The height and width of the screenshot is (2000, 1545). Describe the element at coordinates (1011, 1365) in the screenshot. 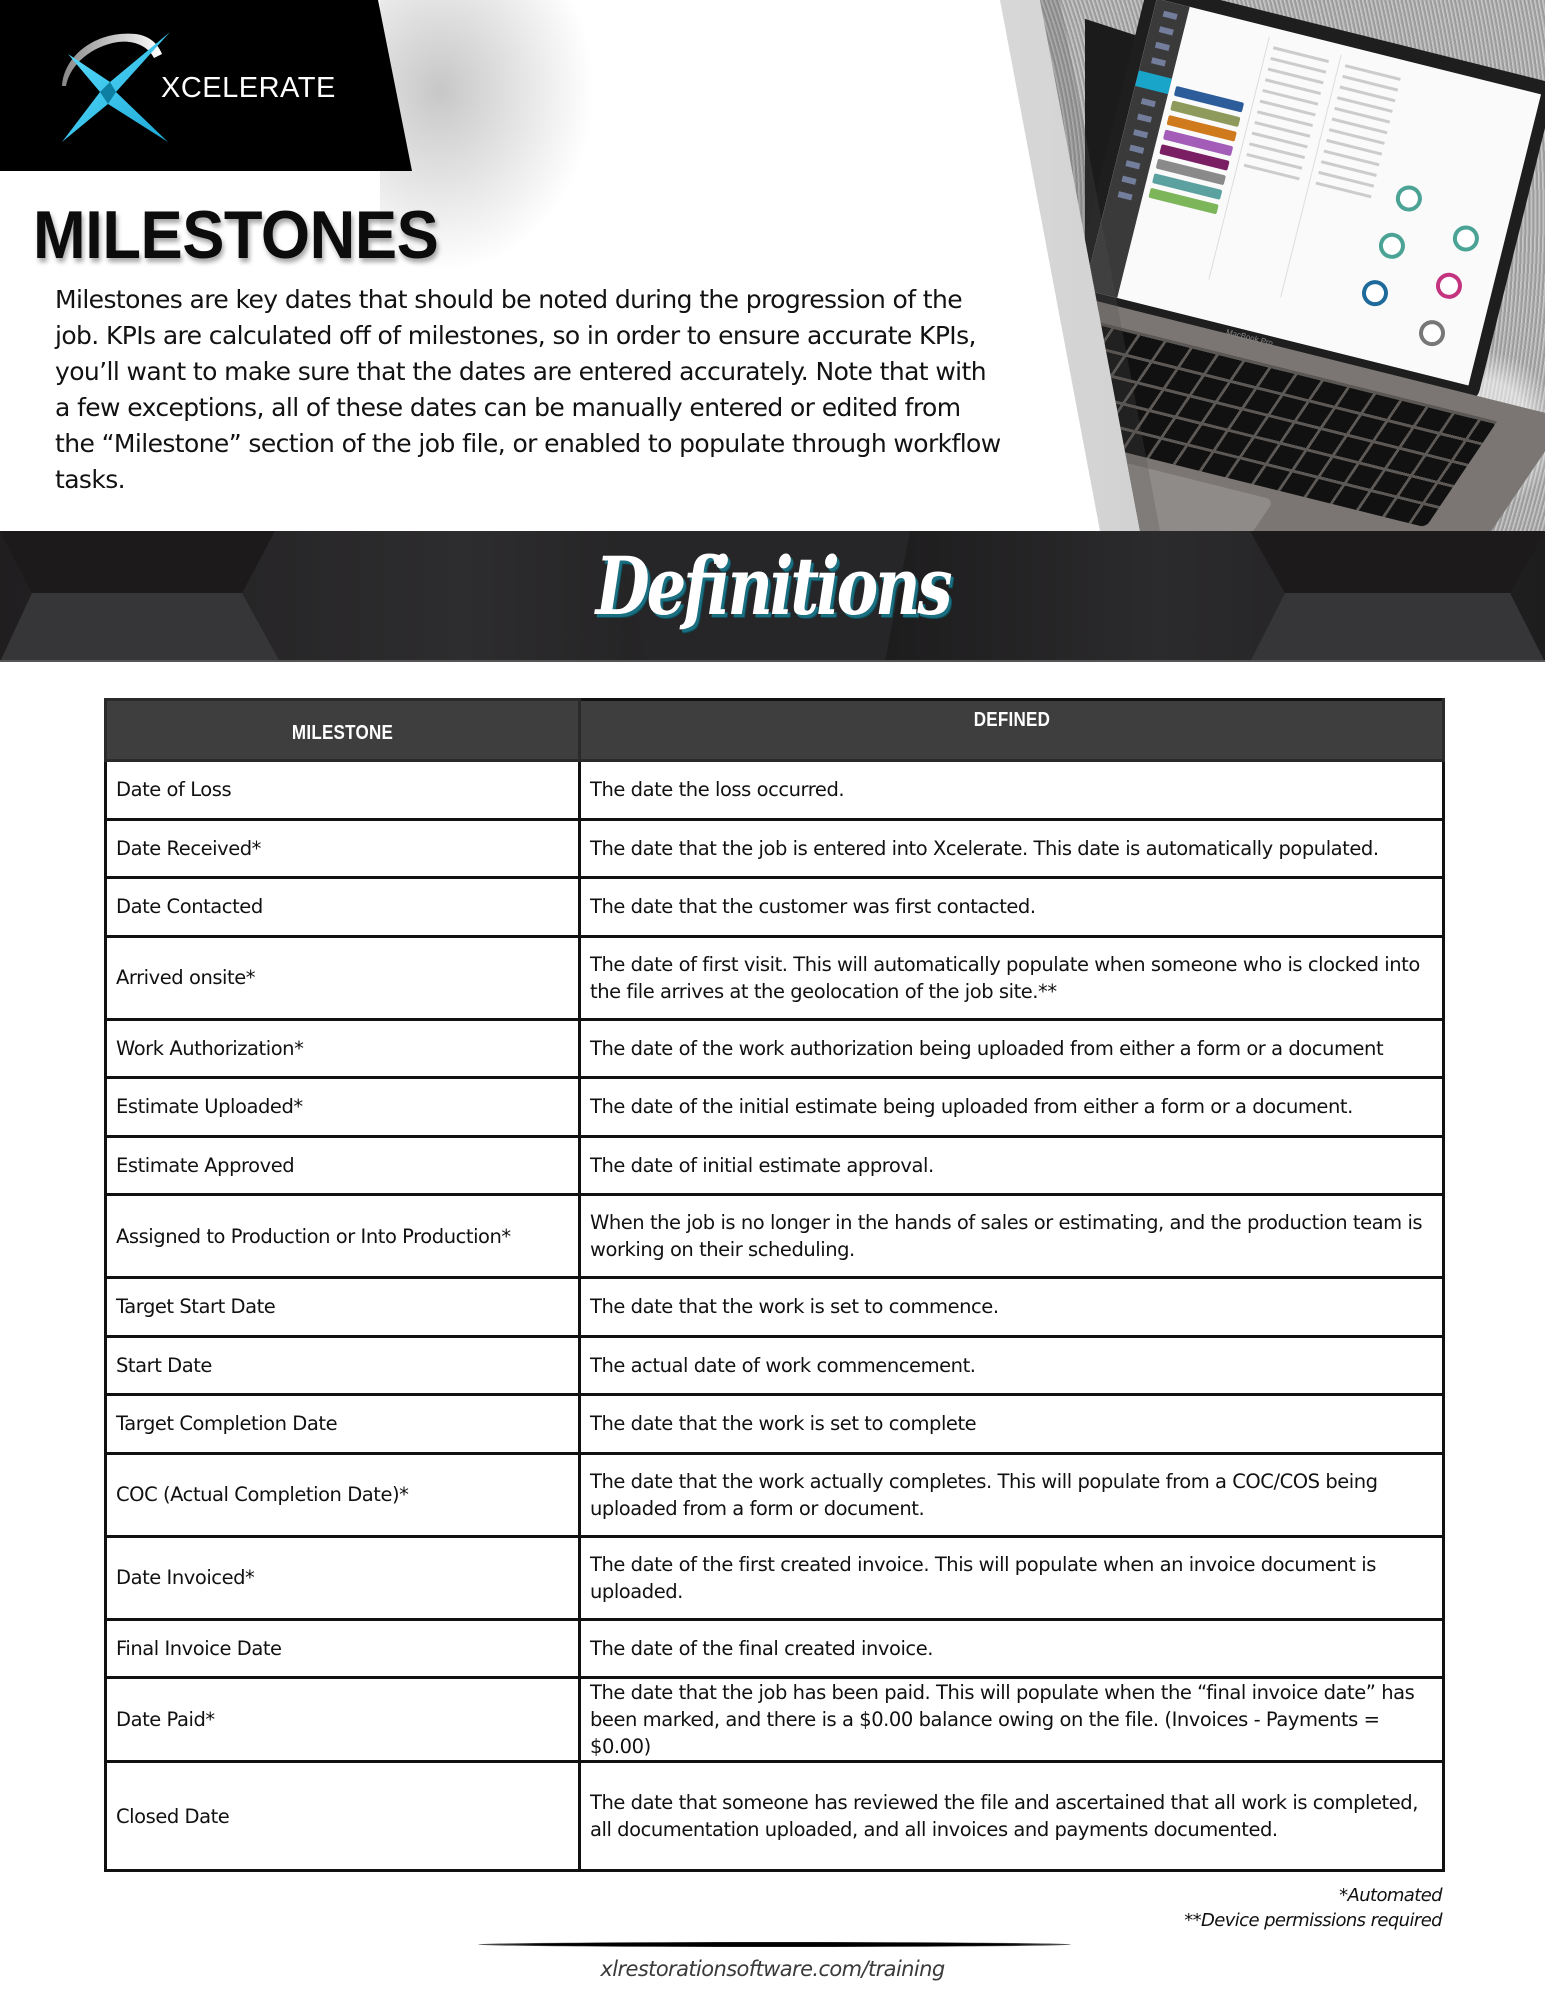

I see `definition-cell: The actual date of work commencement.` at that location.